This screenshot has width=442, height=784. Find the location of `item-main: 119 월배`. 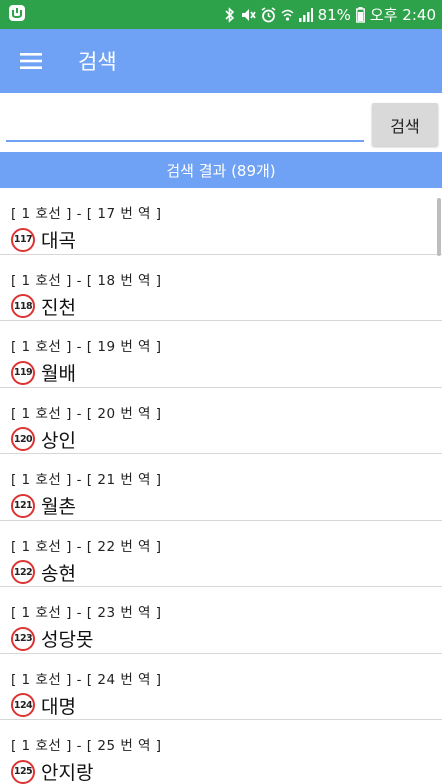

item-main: 119 월배 is located at coordinates (226, 372).